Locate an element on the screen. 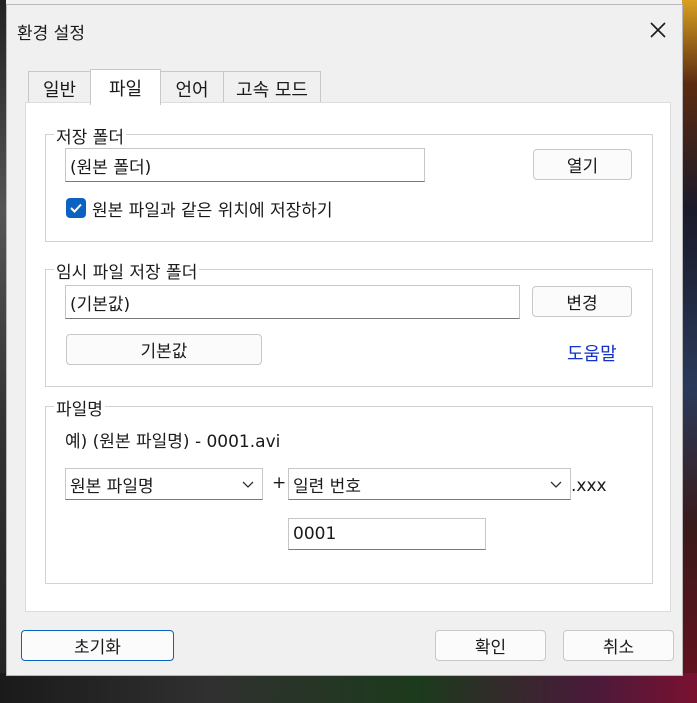 The width and height of the screenshot is (697, 703). save-folder-group: 저장 폴더 (원본 폴더) 열기 원본 파일과 같은 위치에 저장하기 is located at coordinates (349, 182).